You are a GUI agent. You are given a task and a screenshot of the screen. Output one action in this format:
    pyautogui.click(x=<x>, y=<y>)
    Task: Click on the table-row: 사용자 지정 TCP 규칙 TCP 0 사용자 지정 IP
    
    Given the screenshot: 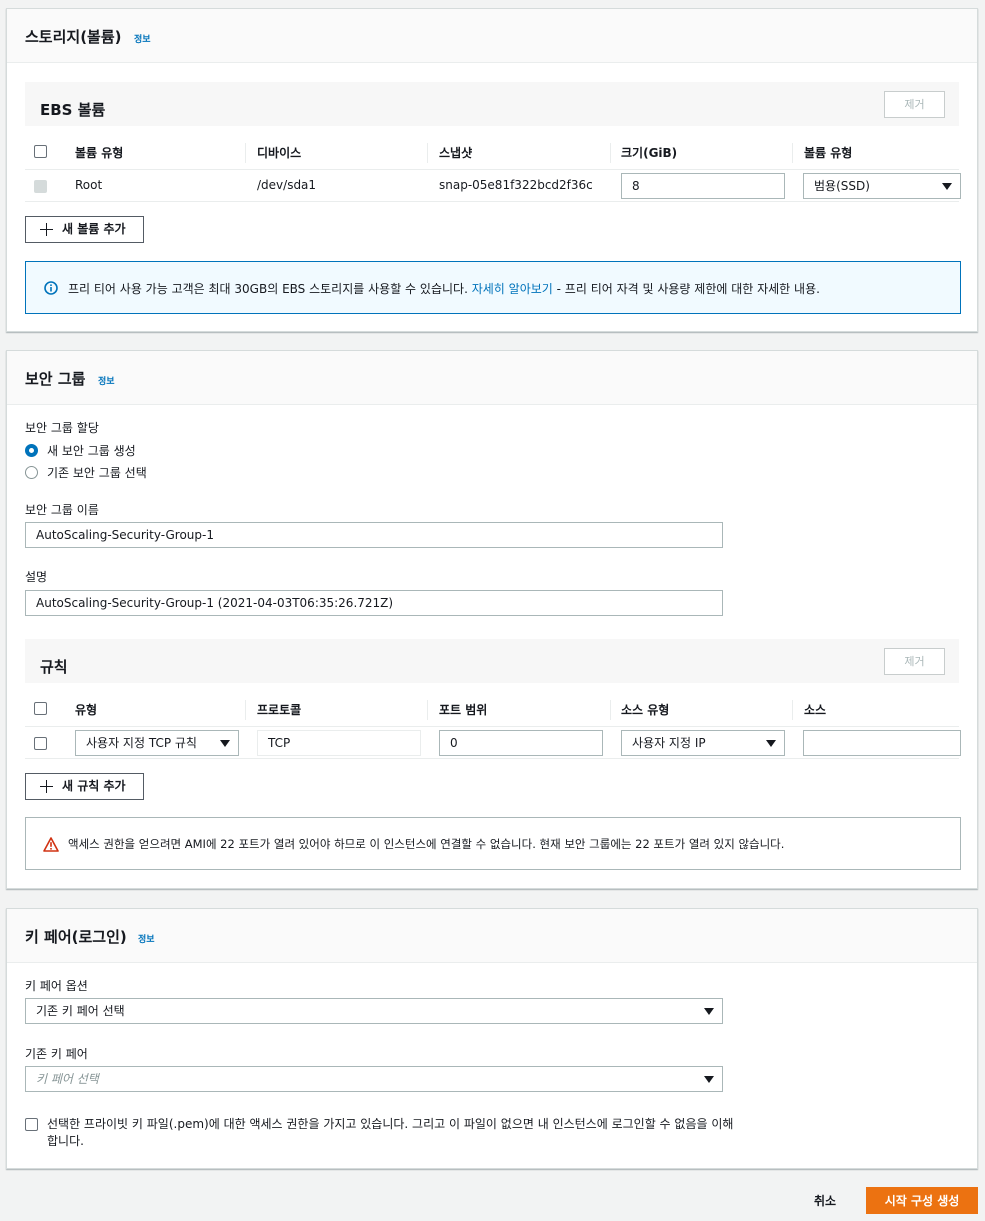 What is the action you would take?
    pyautogui.click(x=493, y=743)
    